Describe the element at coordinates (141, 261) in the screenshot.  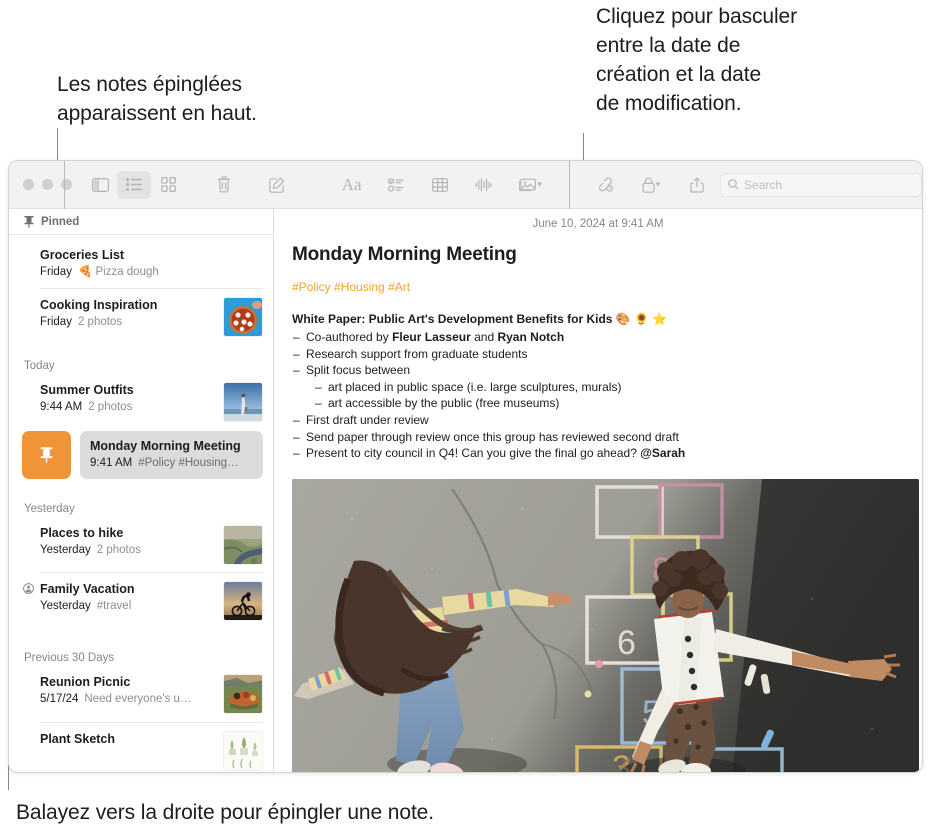
I see `list-item: Groceries List Friday 🍕 Pizza dough` at that location.